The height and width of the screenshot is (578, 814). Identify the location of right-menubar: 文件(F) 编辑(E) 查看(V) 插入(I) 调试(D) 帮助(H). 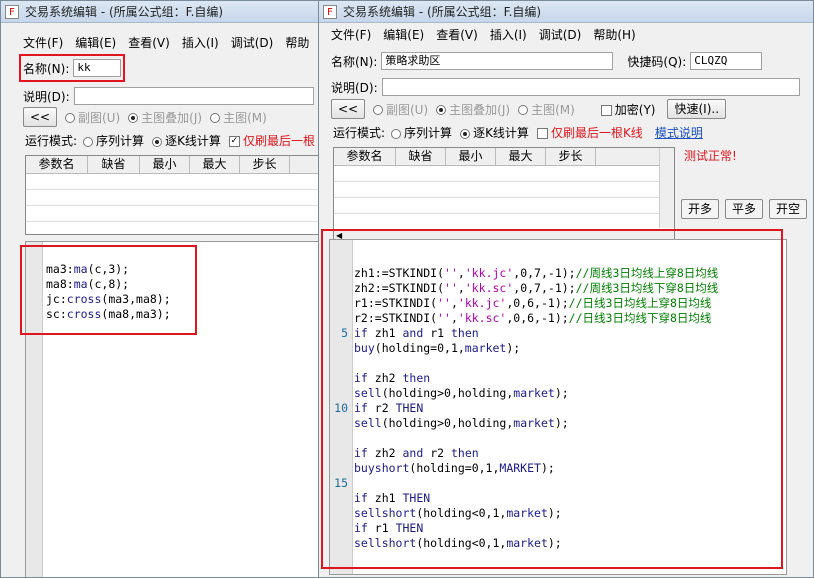
(569, 34).